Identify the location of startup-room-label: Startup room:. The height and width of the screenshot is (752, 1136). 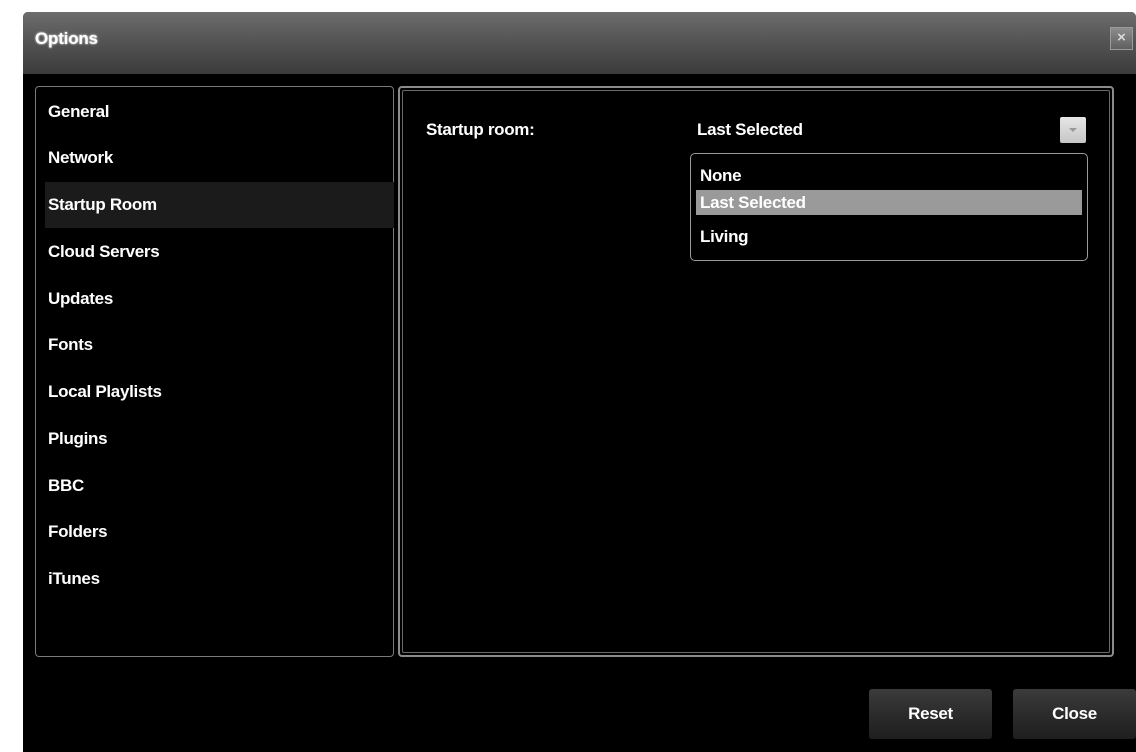
(480, 129).